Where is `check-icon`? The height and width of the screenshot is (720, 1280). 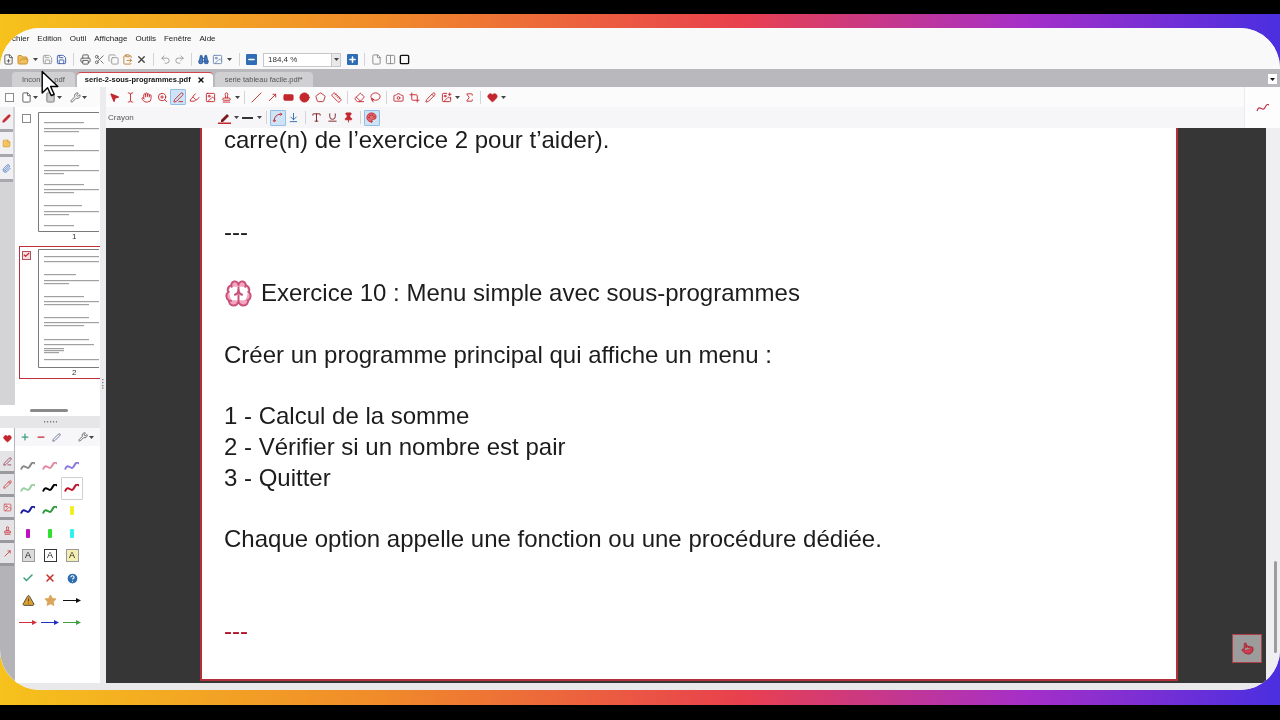 check-icon is located at coordinates (26, 255).